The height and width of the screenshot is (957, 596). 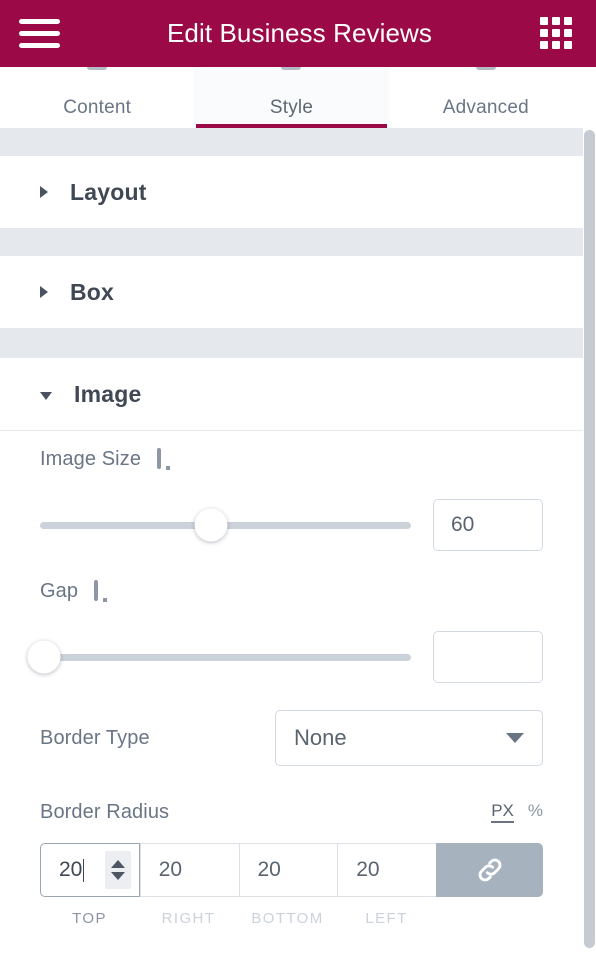 What do you see at coordinates (386, 870) in the screenshot?
I see `border-radius-left-input: 20` at bounding box center [386, 870].